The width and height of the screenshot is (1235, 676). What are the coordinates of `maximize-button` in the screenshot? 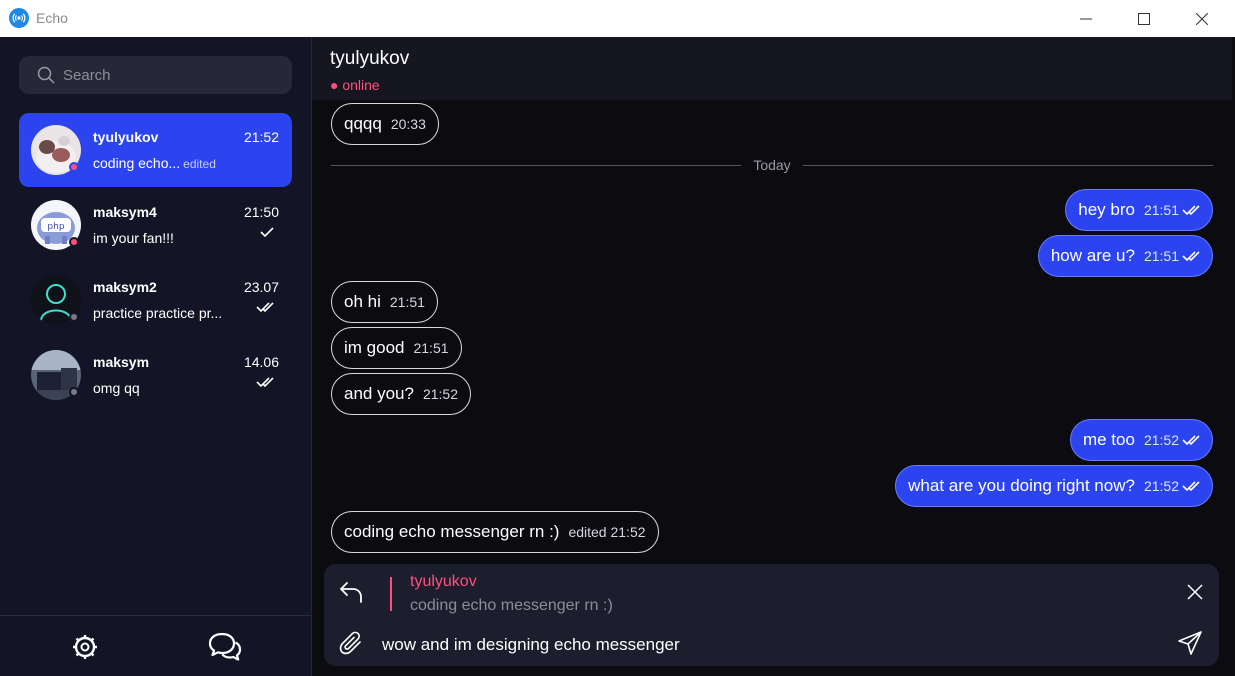 It's located at (1144, 18).